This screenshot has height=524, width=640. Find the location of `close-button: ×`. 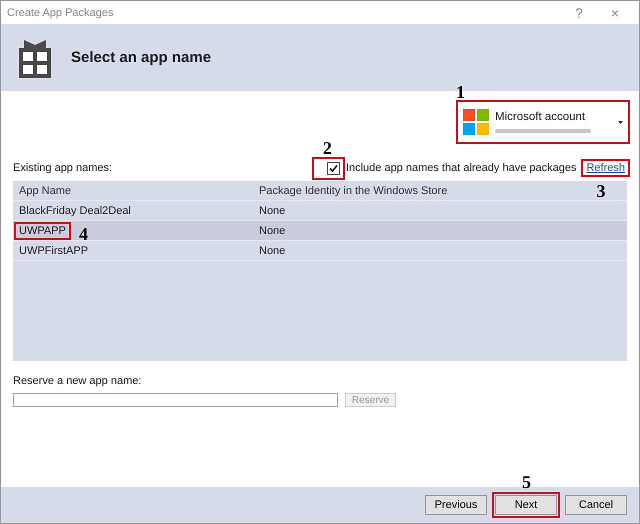

close-button: × is located at coordinates (615, 12).